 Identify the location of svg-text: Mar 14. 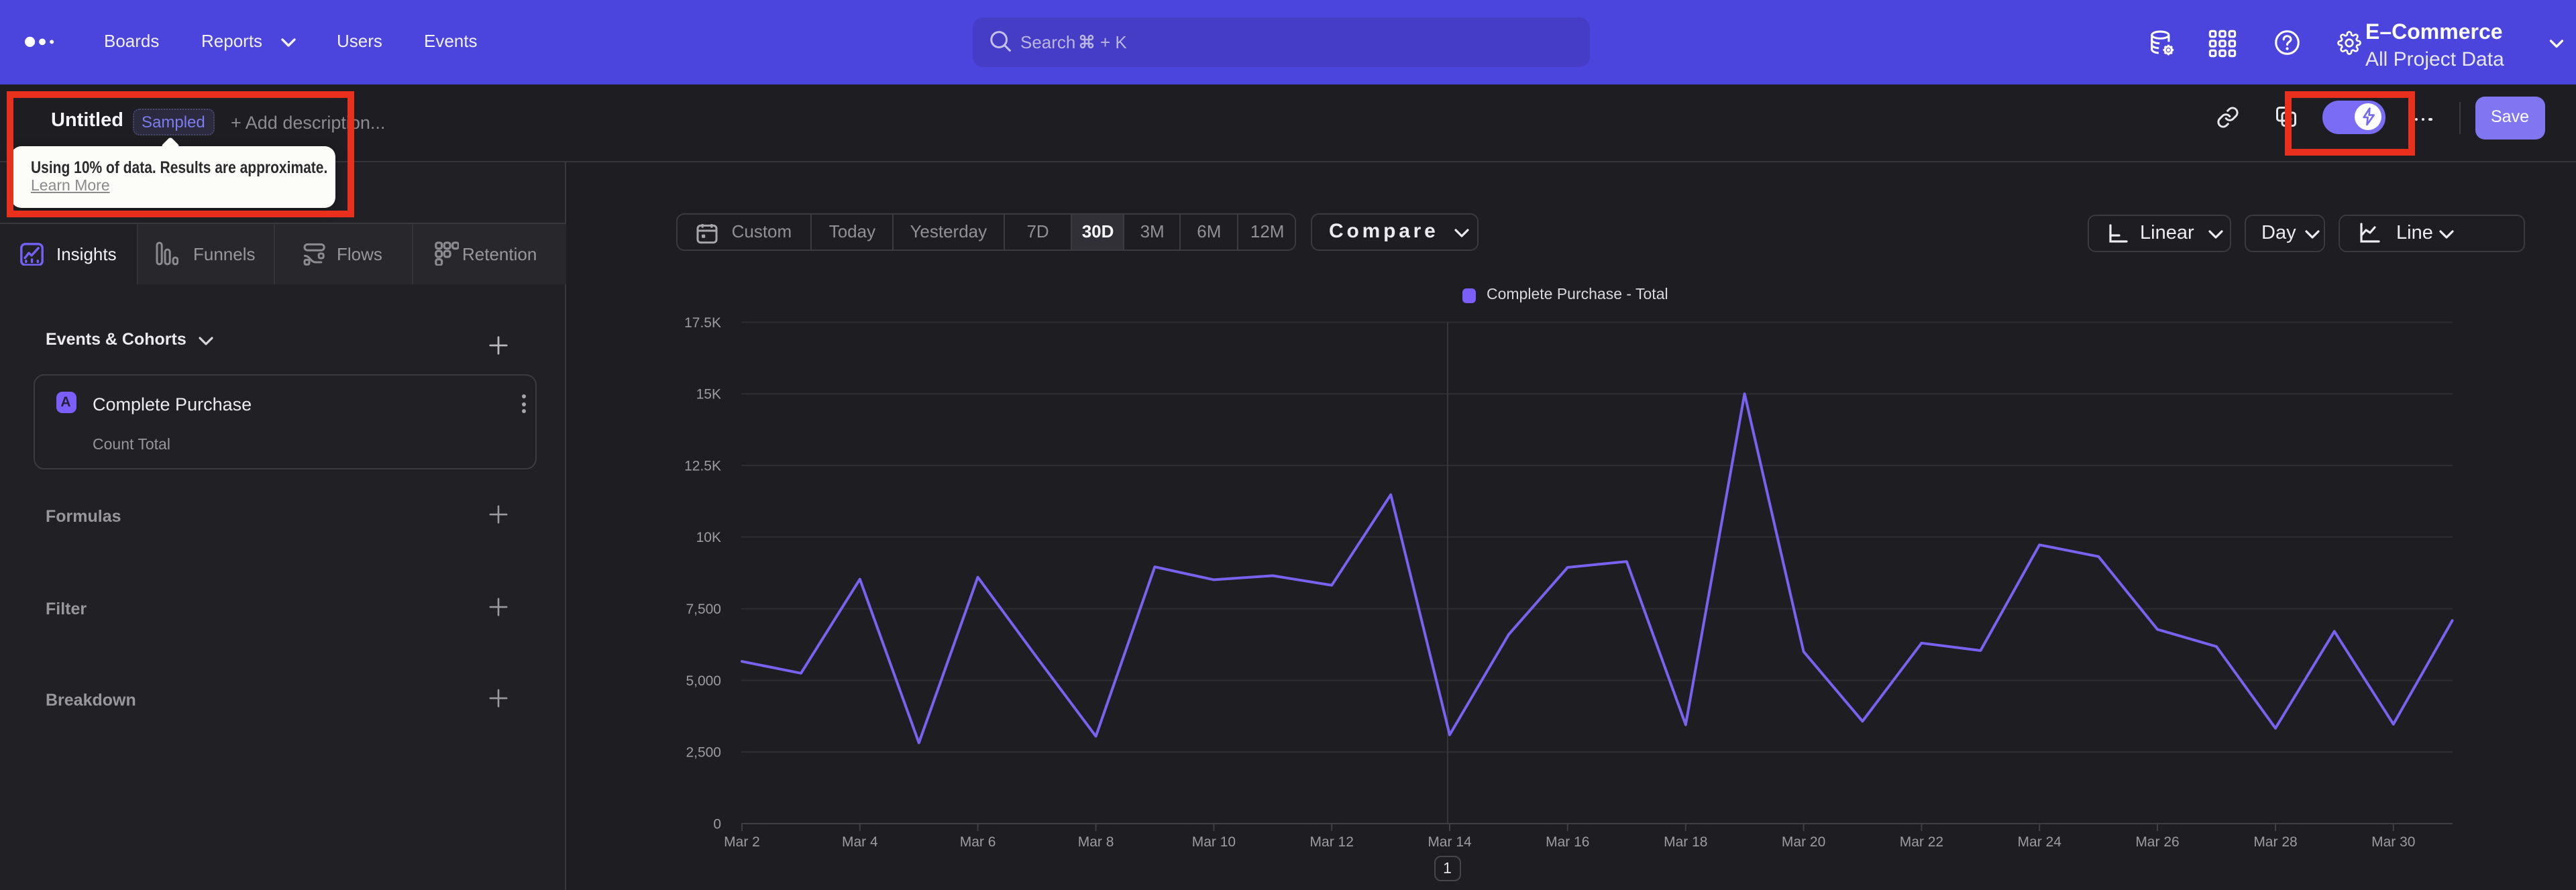
(1450, 842).